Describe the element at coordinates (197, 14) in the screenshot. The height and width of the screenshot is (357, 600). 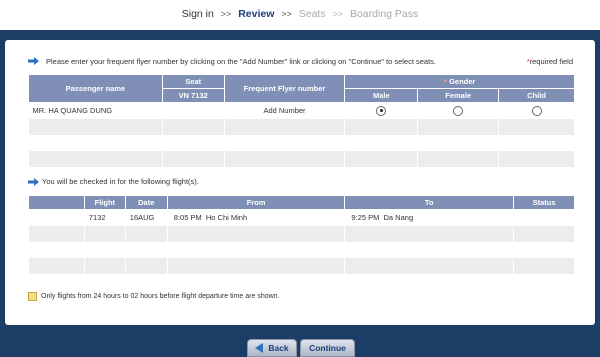
I see `step-sign-in: Sign in` at that location.